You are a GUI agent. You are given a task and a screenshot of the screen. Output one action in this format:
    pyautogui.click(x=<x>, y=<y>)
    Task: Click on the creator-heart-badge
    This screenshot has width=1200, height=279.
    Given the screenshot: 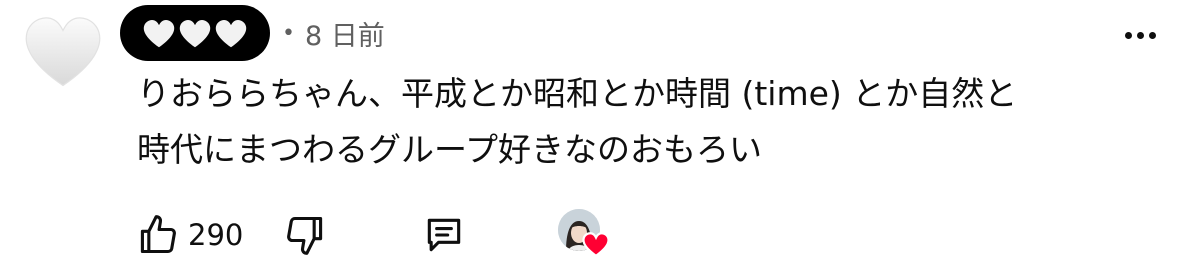 What is the action you would take?
    pyautogui.click(x=586, y=235)
    